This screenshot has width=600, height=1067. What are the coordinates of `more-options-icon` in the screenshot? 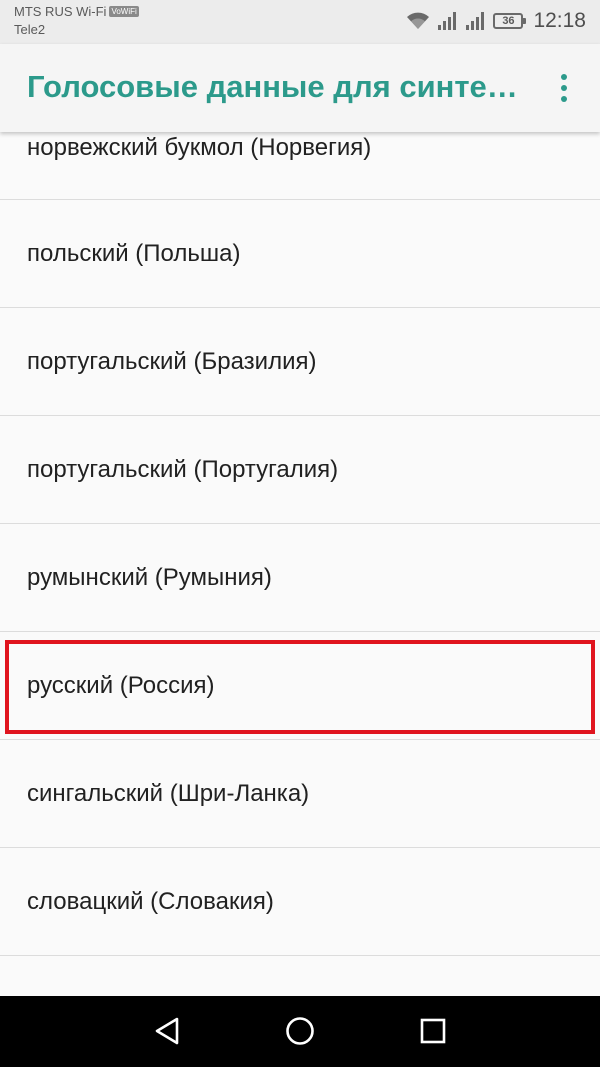 It's located at (564, 88).